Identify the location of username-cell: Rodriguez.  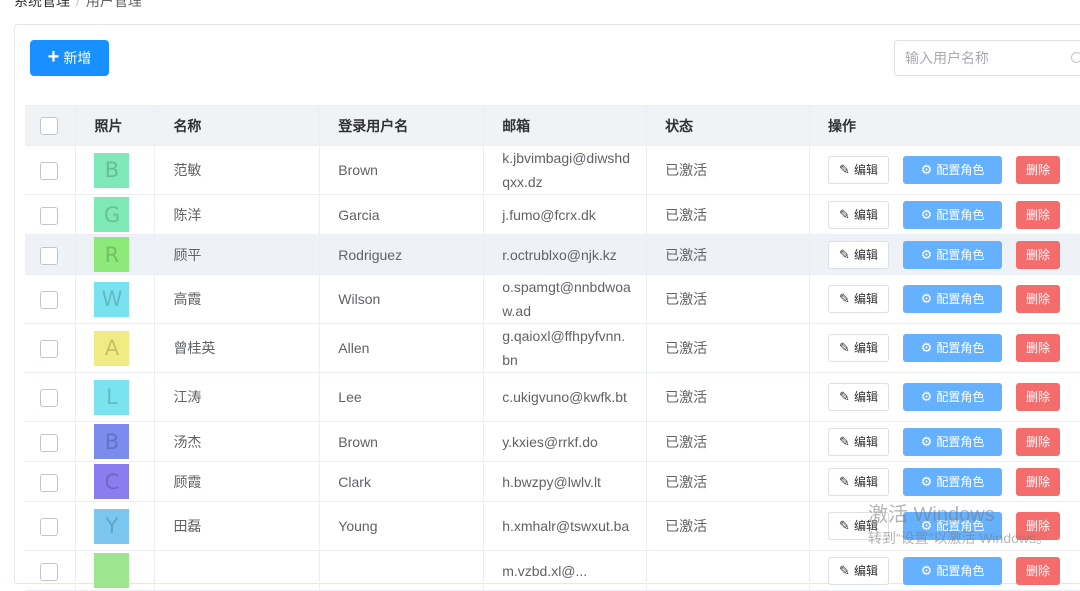
(402, 255).